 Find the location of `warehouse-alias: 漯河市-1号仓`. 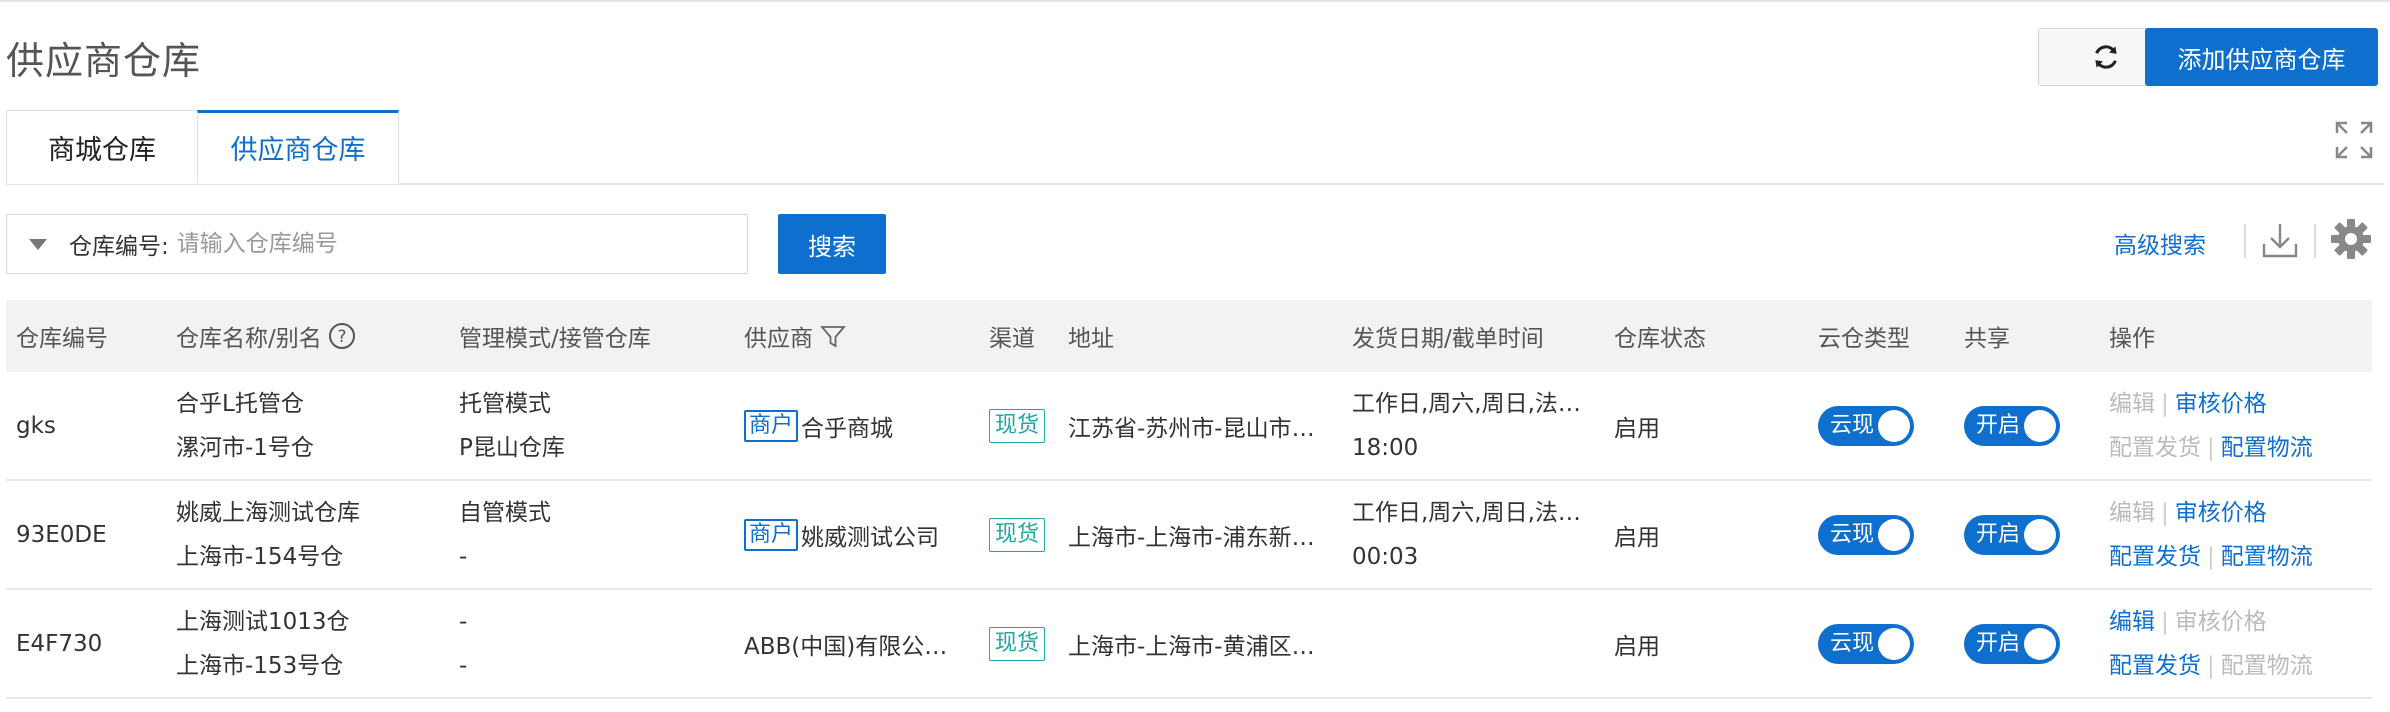

warehouse-alias: 漯河市-1号仓 is located at coordinates (245, 447).